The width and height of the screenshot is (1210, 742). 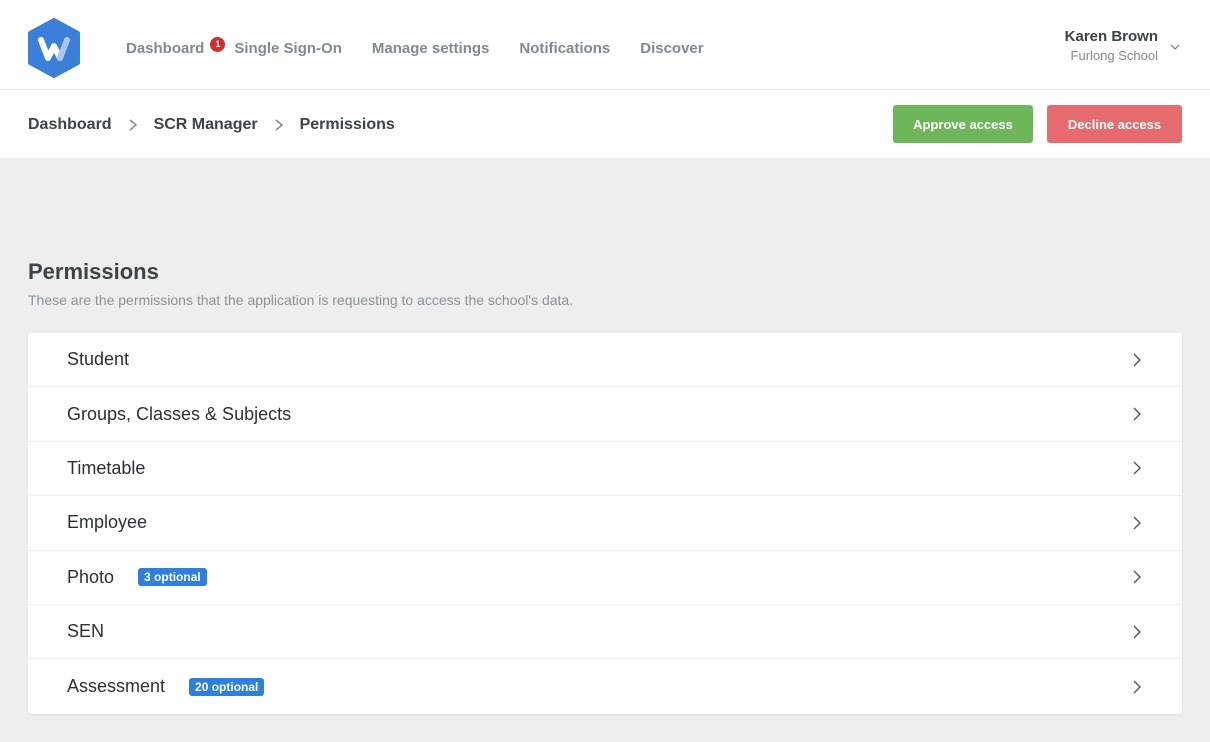 I want to click on permission-row-sen: SEN, so click(x=605, y=632).